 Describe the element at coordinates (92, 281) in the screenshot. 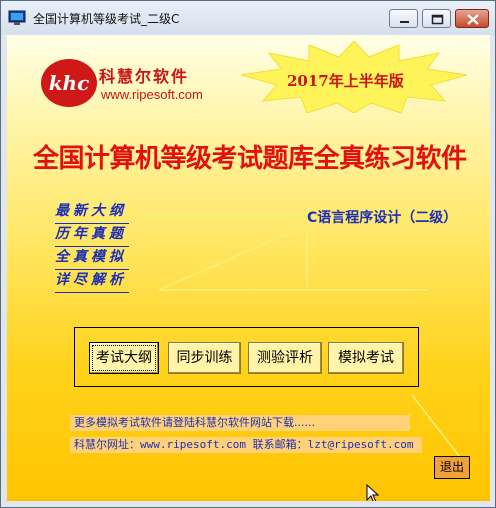

I see `feature-item: 详尽解析` at that location.